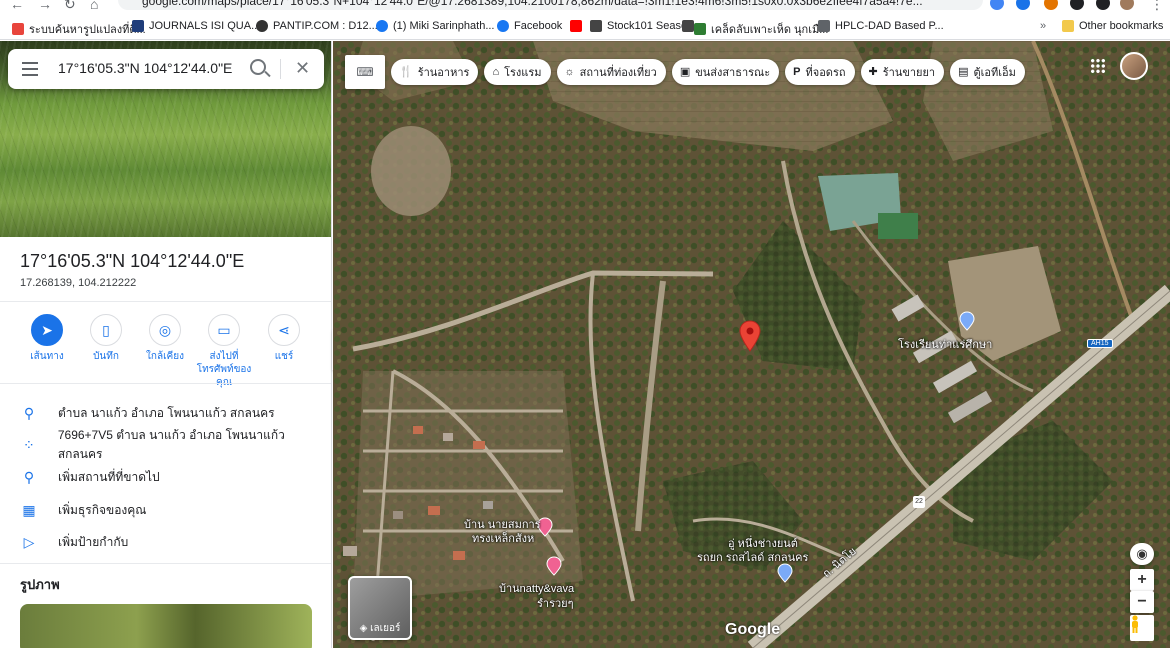 Image resolution: width=1170 pixels, height=648 pixels. What do you see at coordinates (47, 338) in the screenshot?
I see `directions-button: ➤ เส้นทาง` at bounding box center [47, 338].